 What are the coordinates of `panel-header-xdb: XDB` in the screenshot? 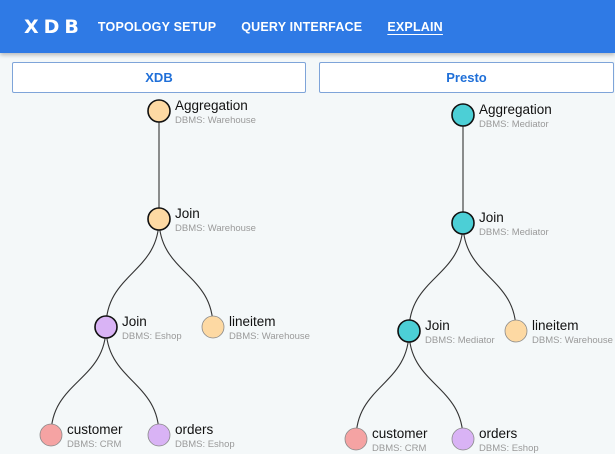 It's located at (159, 77).